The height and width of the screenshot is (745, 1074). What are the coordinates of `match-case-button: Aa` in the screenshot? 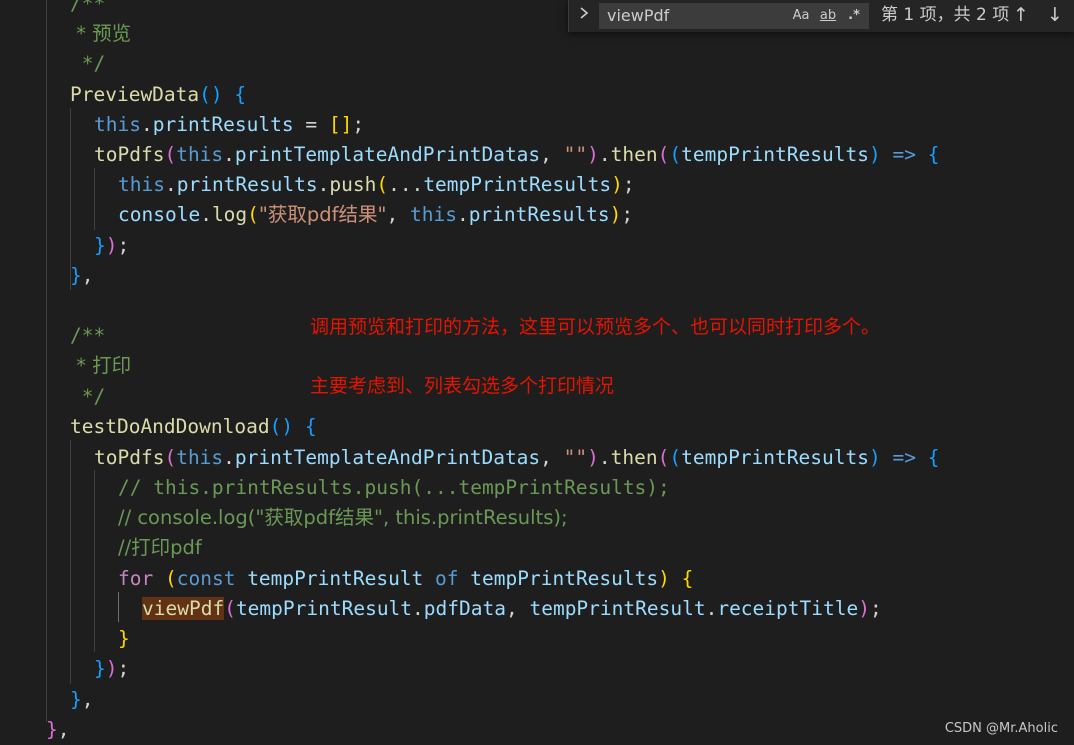 It's located at (801, 16).